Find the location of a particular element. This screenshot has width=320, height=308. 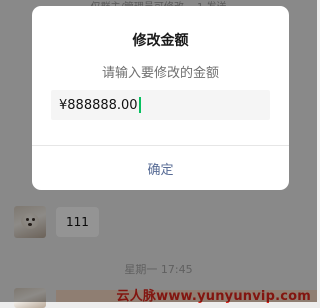

dialog-title: 修改金额 is located at coordinates (160, 41).